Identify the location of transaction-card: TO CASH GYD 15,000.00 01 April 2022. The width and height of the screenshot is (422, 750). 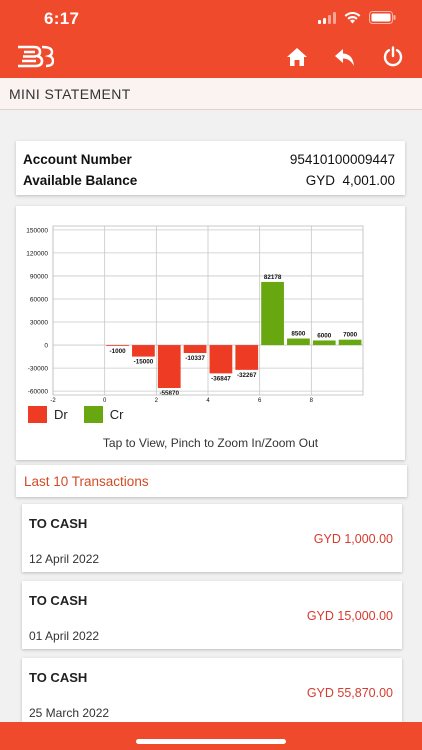
(212, 615).